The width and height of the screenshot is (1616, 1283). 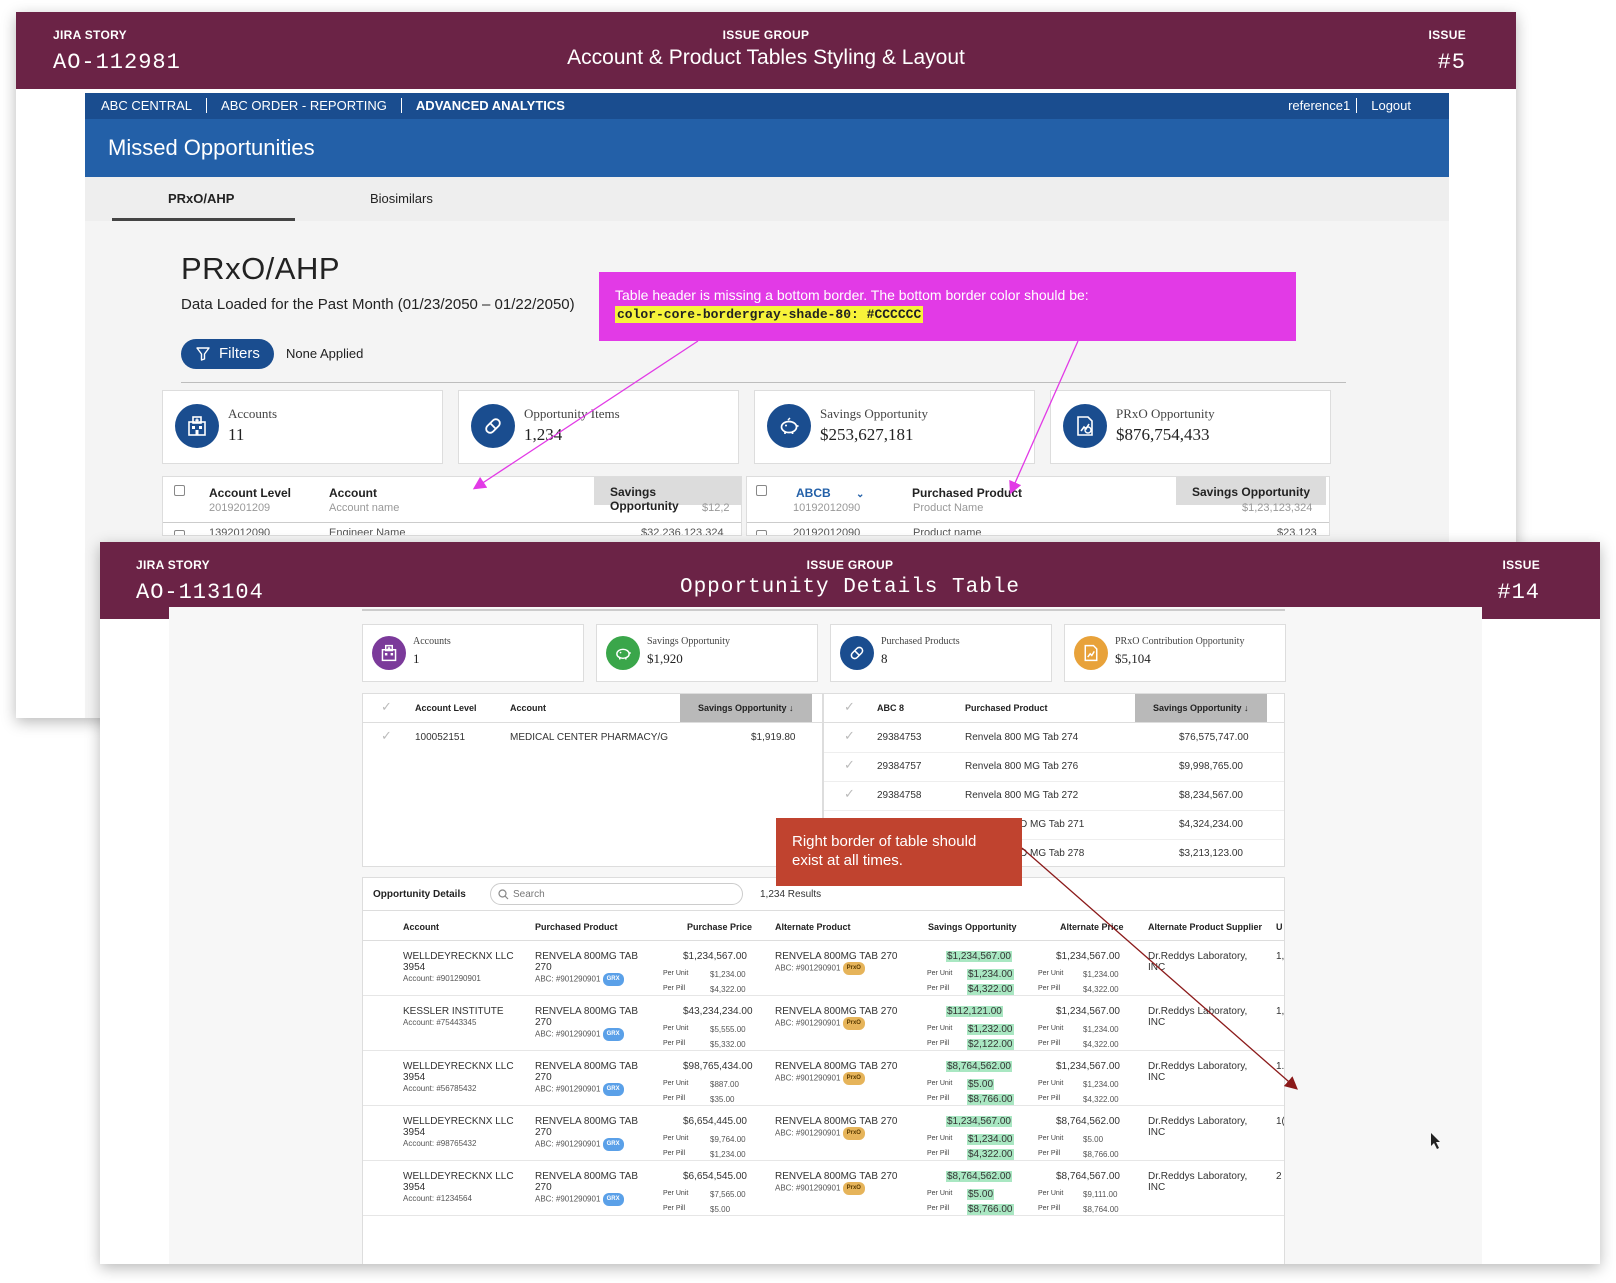 I want to click on kpi-value: 11, so click(x=236, y=434).